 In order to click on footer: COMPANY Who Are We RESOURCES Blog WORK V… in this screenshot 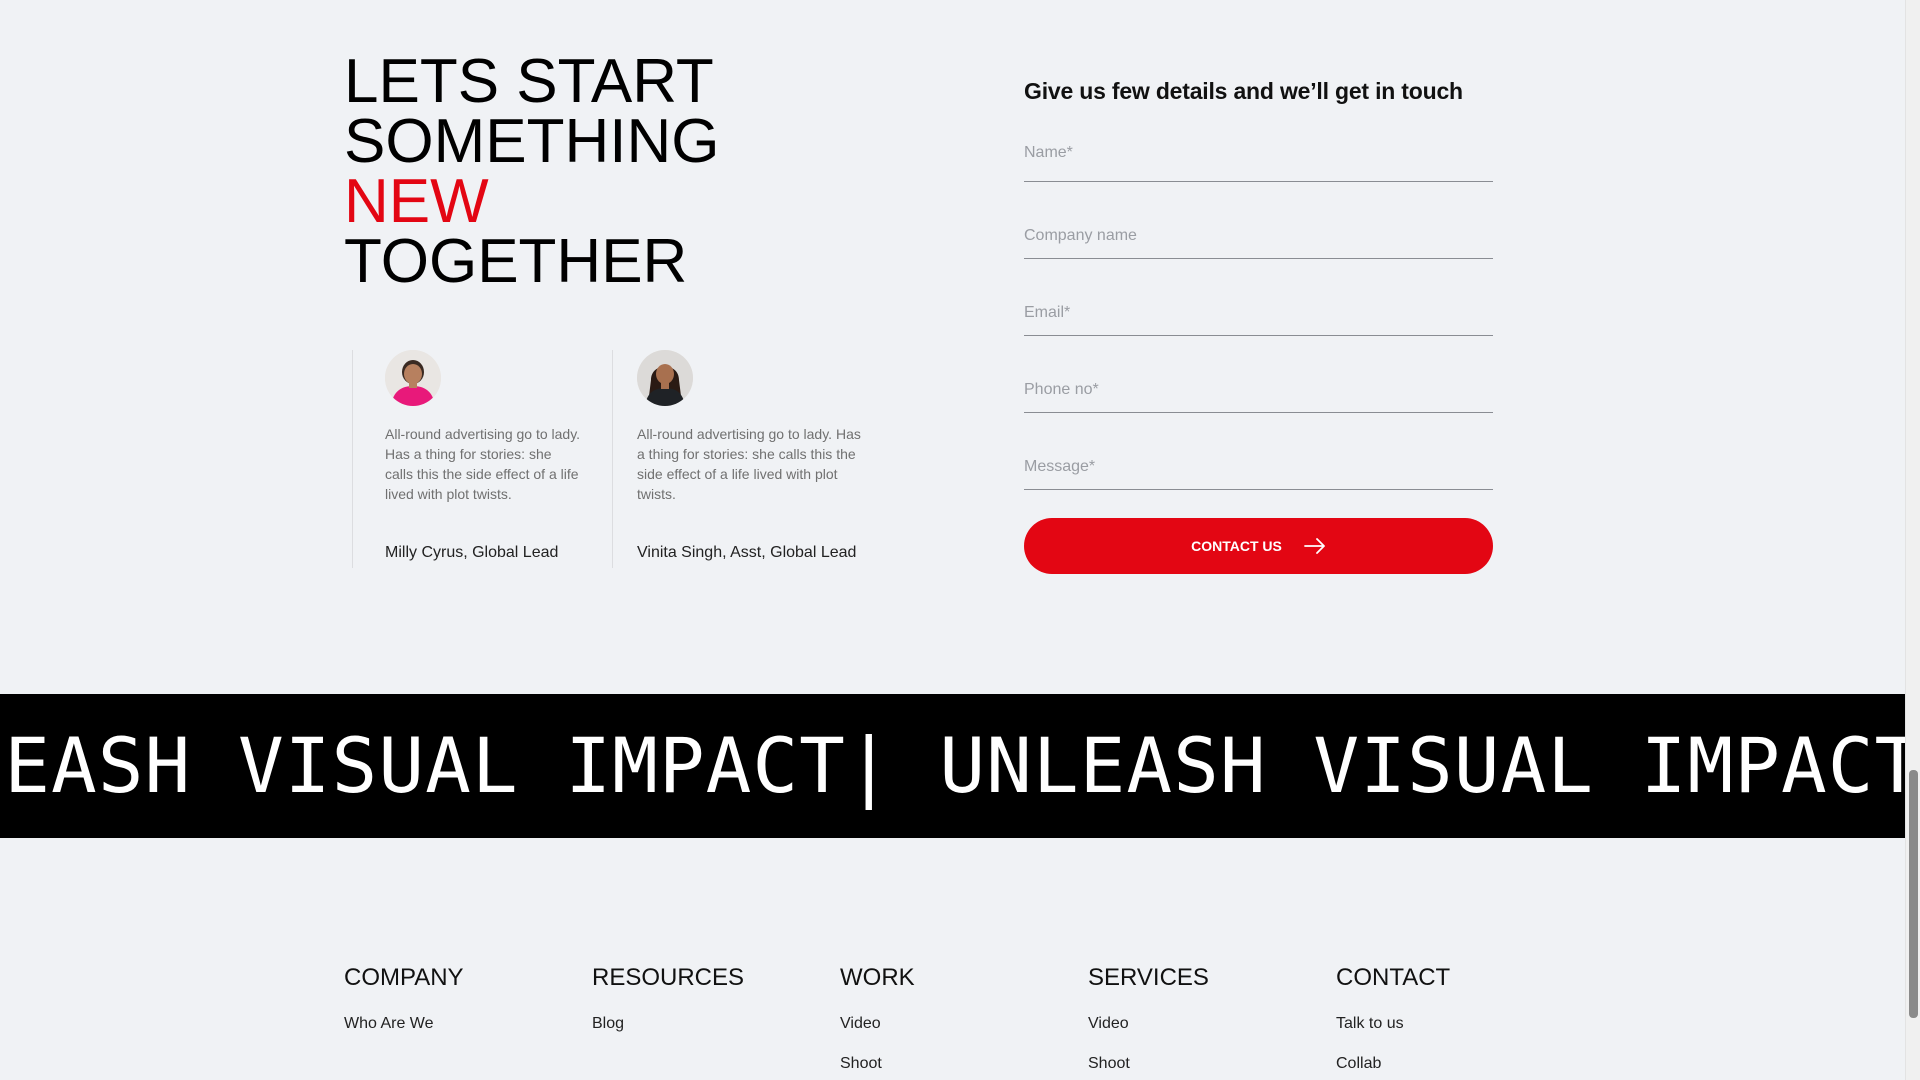, I will do `click(964, 1022)`.